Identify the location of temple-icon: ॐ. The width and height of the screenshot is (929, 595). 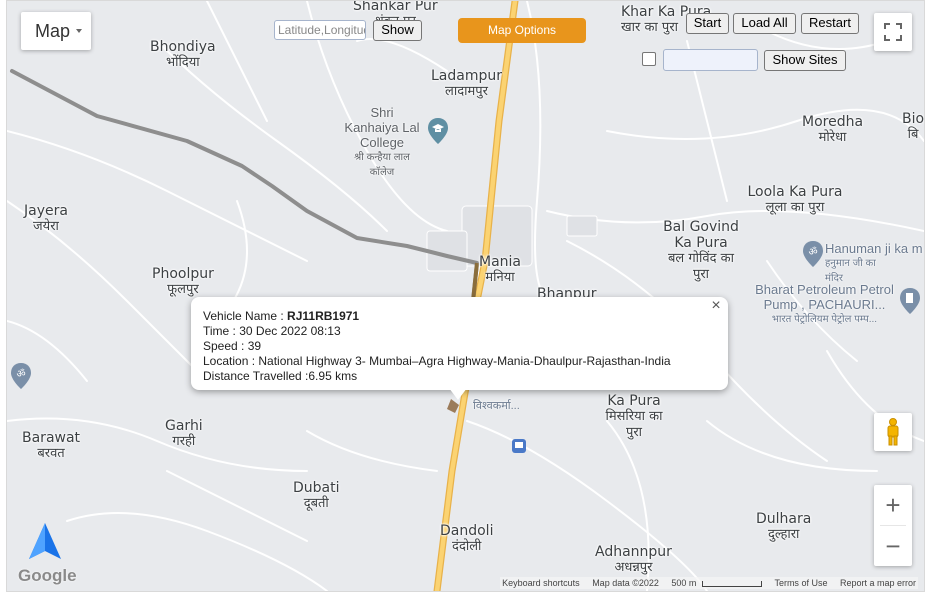
(813, 254).